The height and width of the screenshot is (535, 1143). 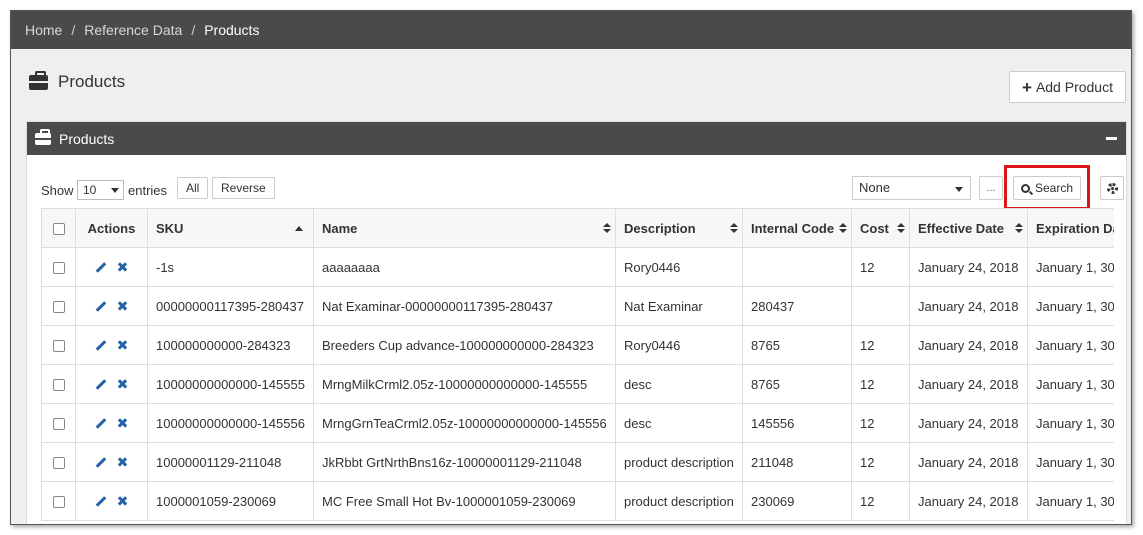 I want to click on column-header-expiration-date: Expiration Da, so click(x=1070, y=228).